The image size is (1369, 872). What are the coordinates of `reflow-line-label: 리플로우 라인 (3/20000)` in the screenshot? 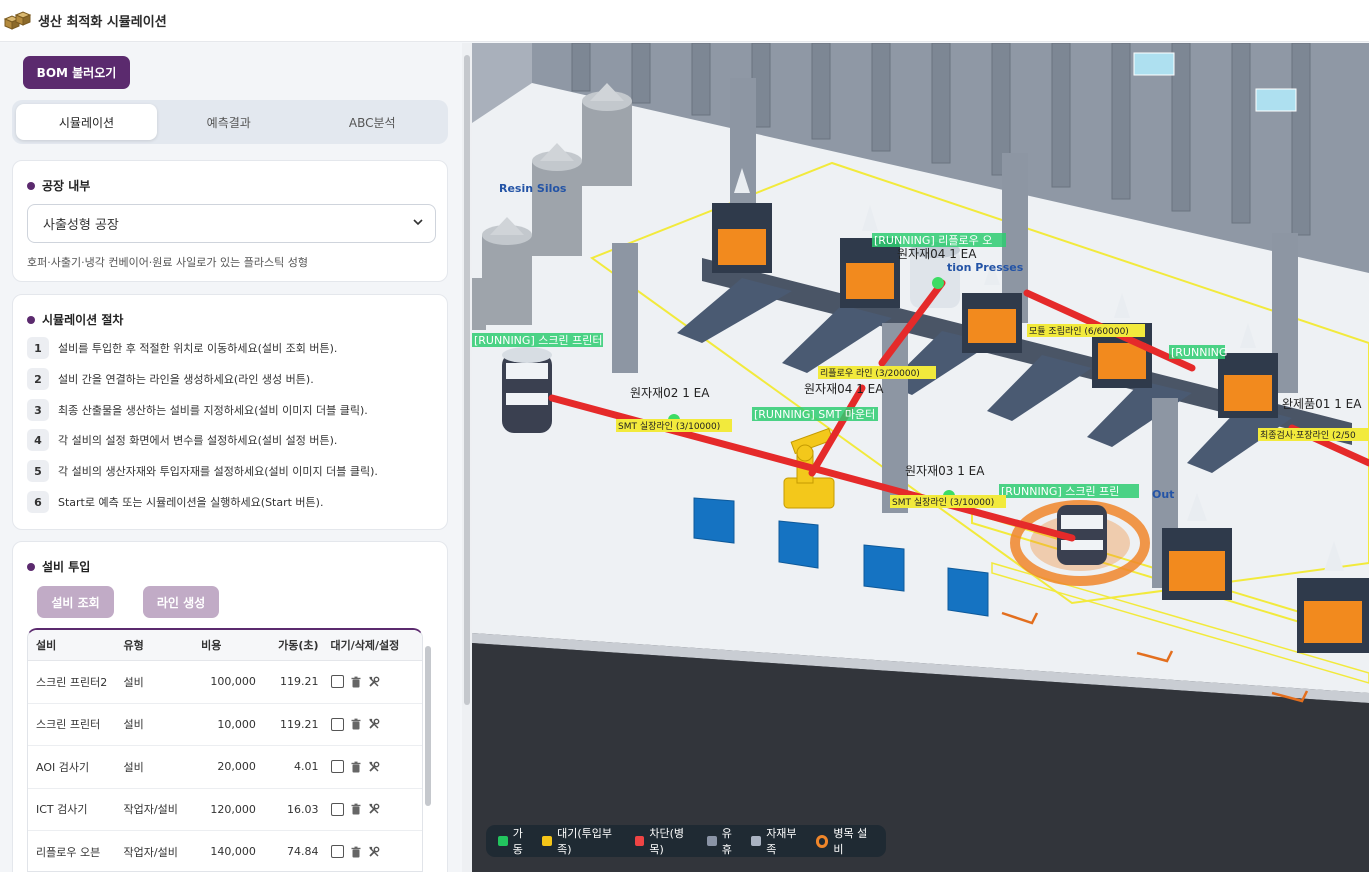 It's located at (870, 373).